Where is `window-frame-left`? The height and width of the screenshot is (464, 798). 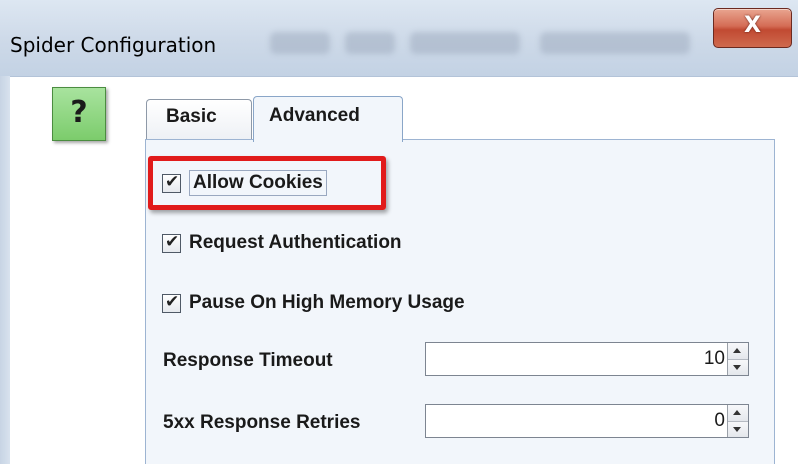
window-frame-left is located at coordinates (5, 270).